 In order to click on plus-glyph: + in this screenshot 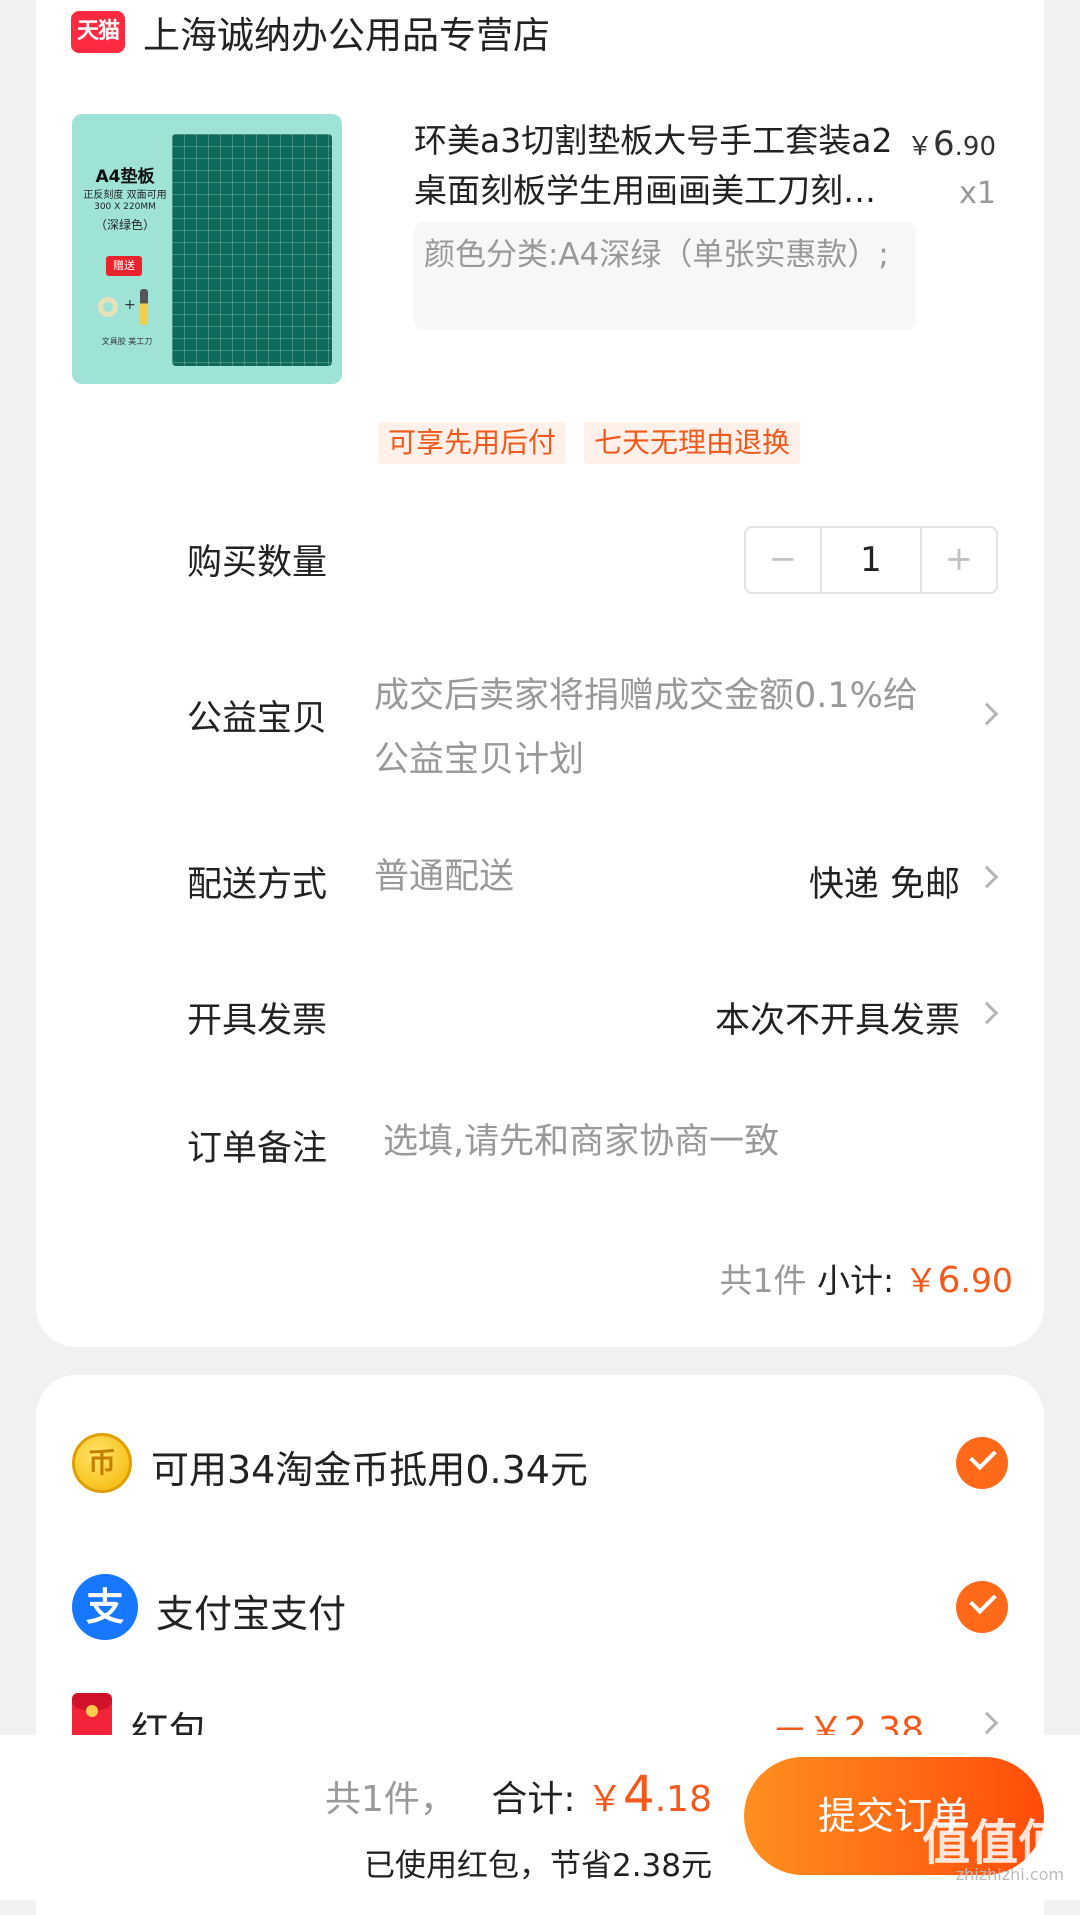, I will do `click(130, 305)`.